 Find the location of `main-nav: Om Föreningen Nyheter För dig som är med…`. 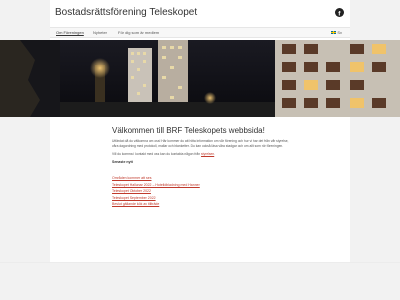

main-nav: Om Föreningen Nyheter För dig som är med… is located at coordinates (200, 32).